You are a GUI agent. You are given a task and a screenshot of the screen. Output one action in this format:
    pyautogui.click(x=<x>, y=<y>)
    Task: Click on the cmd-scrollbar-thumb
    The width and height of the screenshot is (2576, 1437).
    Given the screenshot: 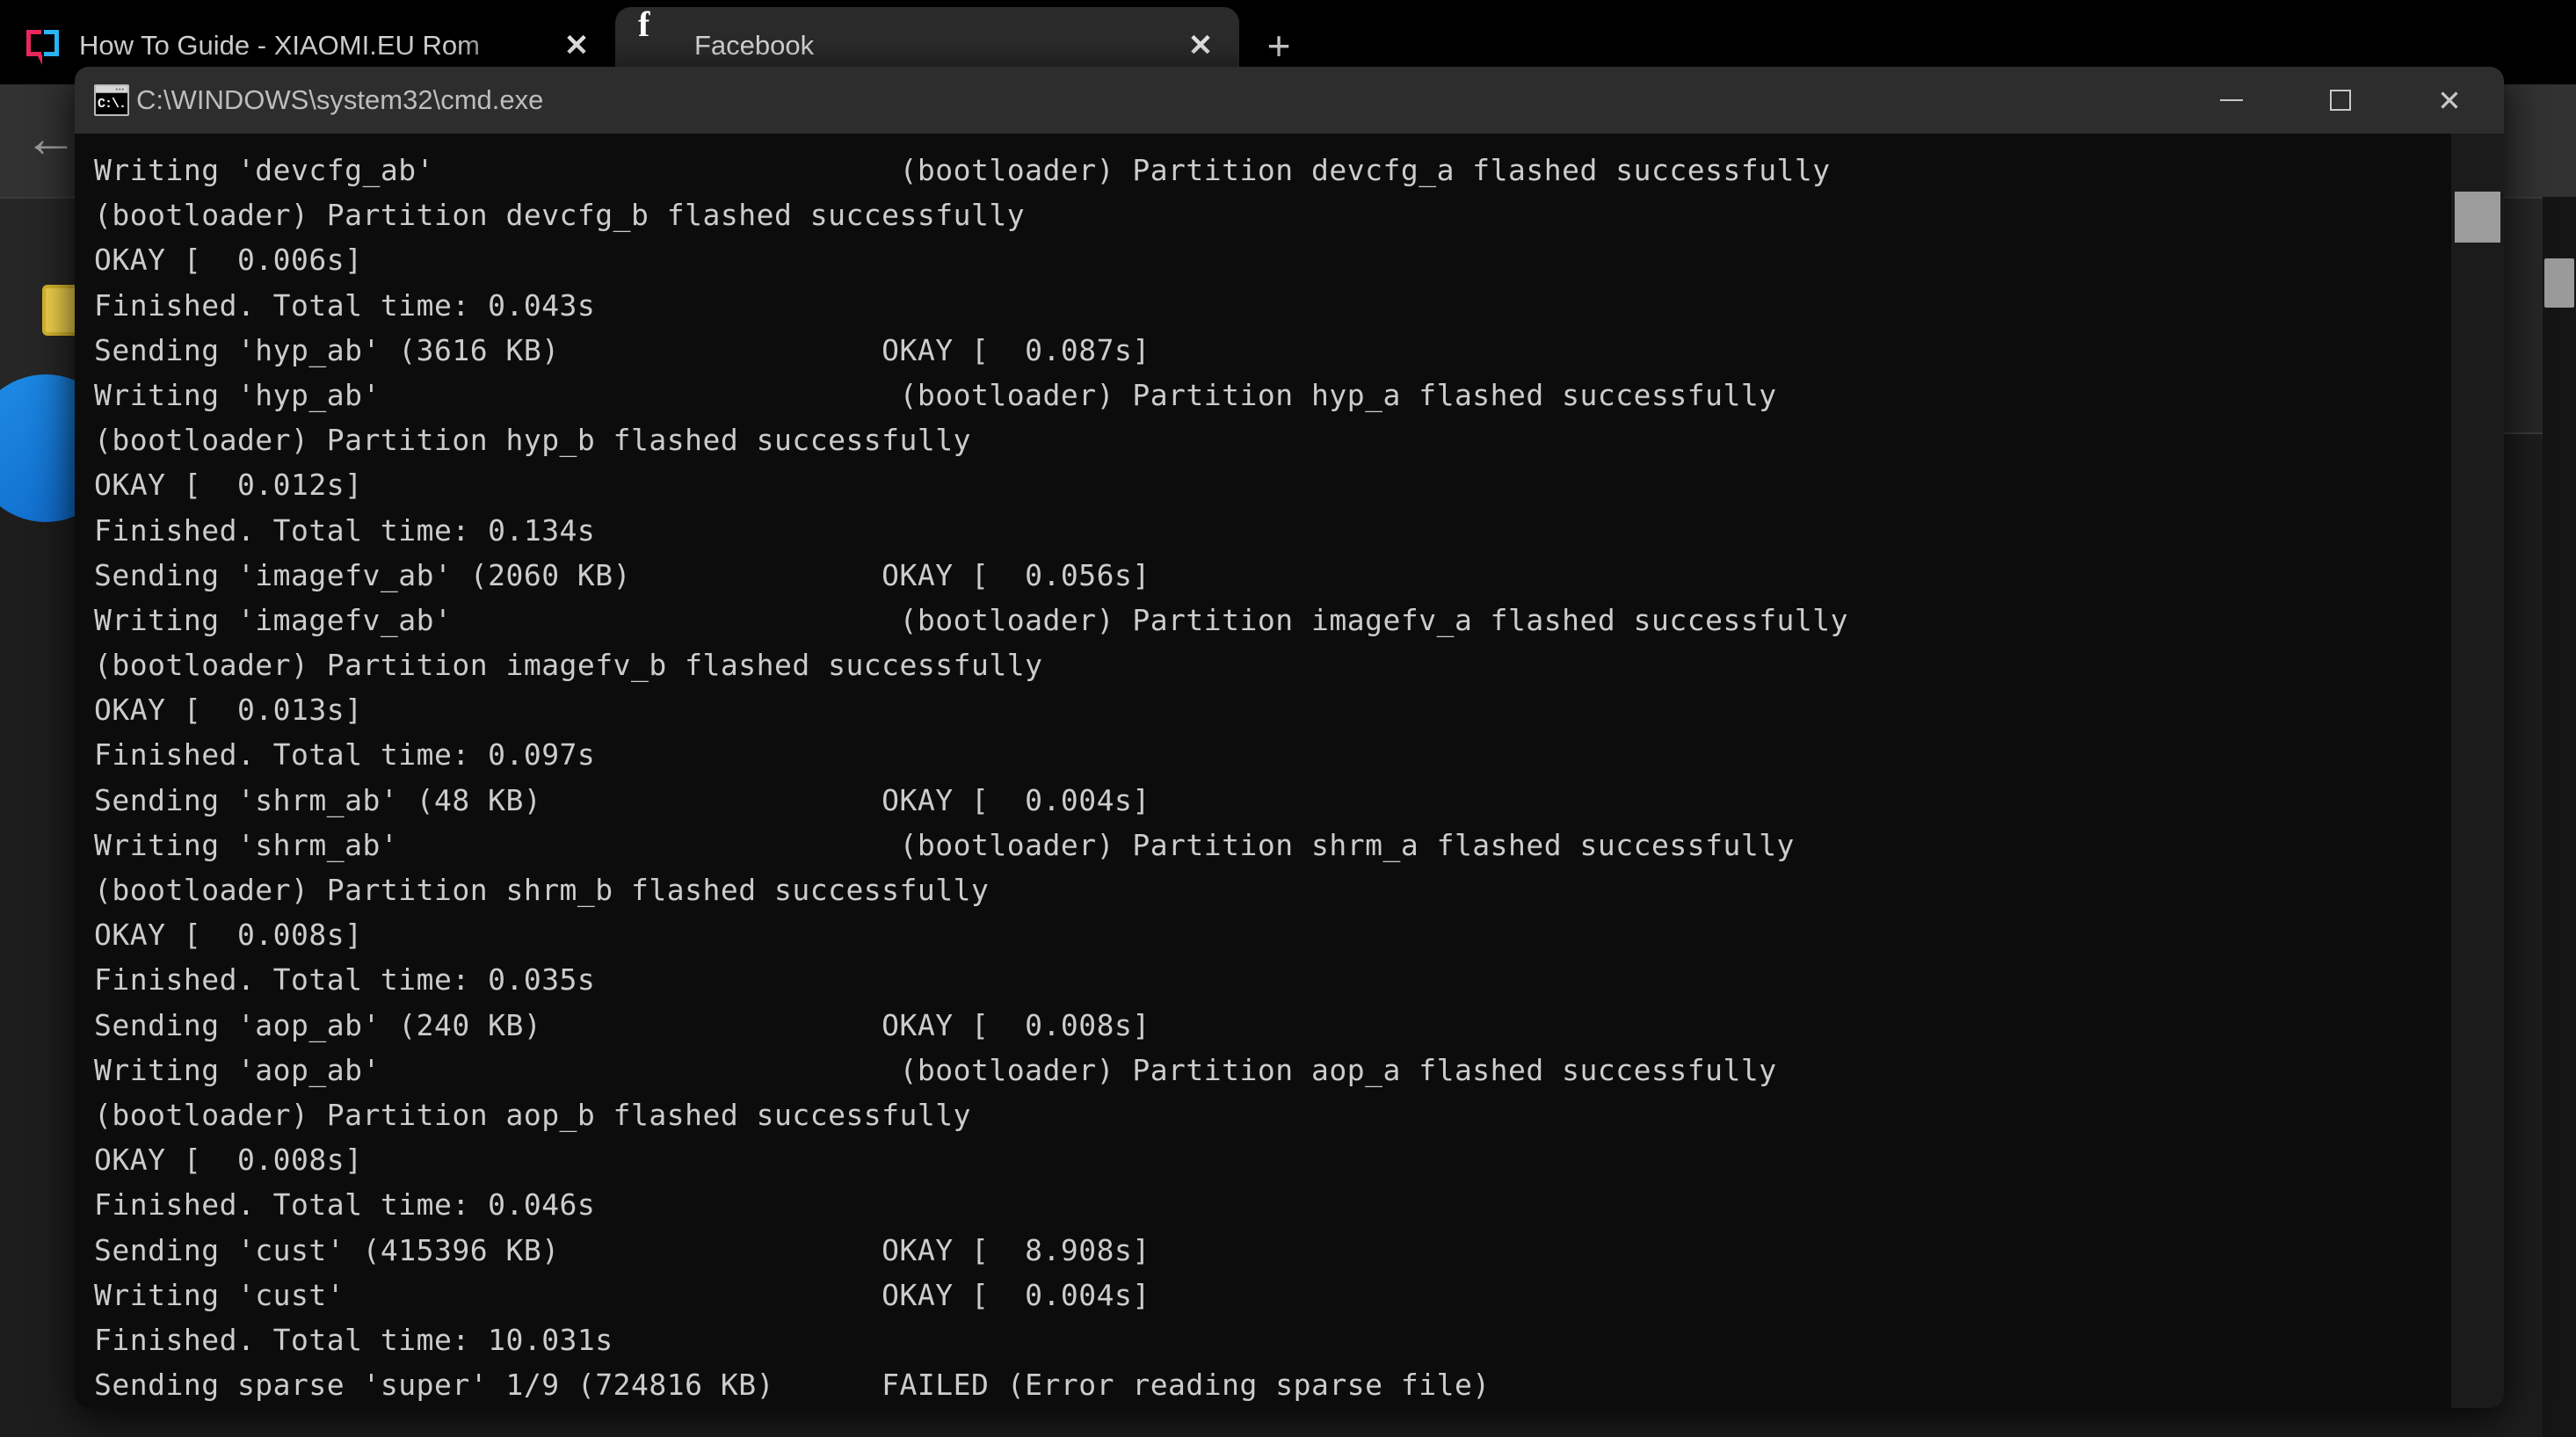 What is the action you would take?
    pyautogui.click(x=2477, y=217)
    